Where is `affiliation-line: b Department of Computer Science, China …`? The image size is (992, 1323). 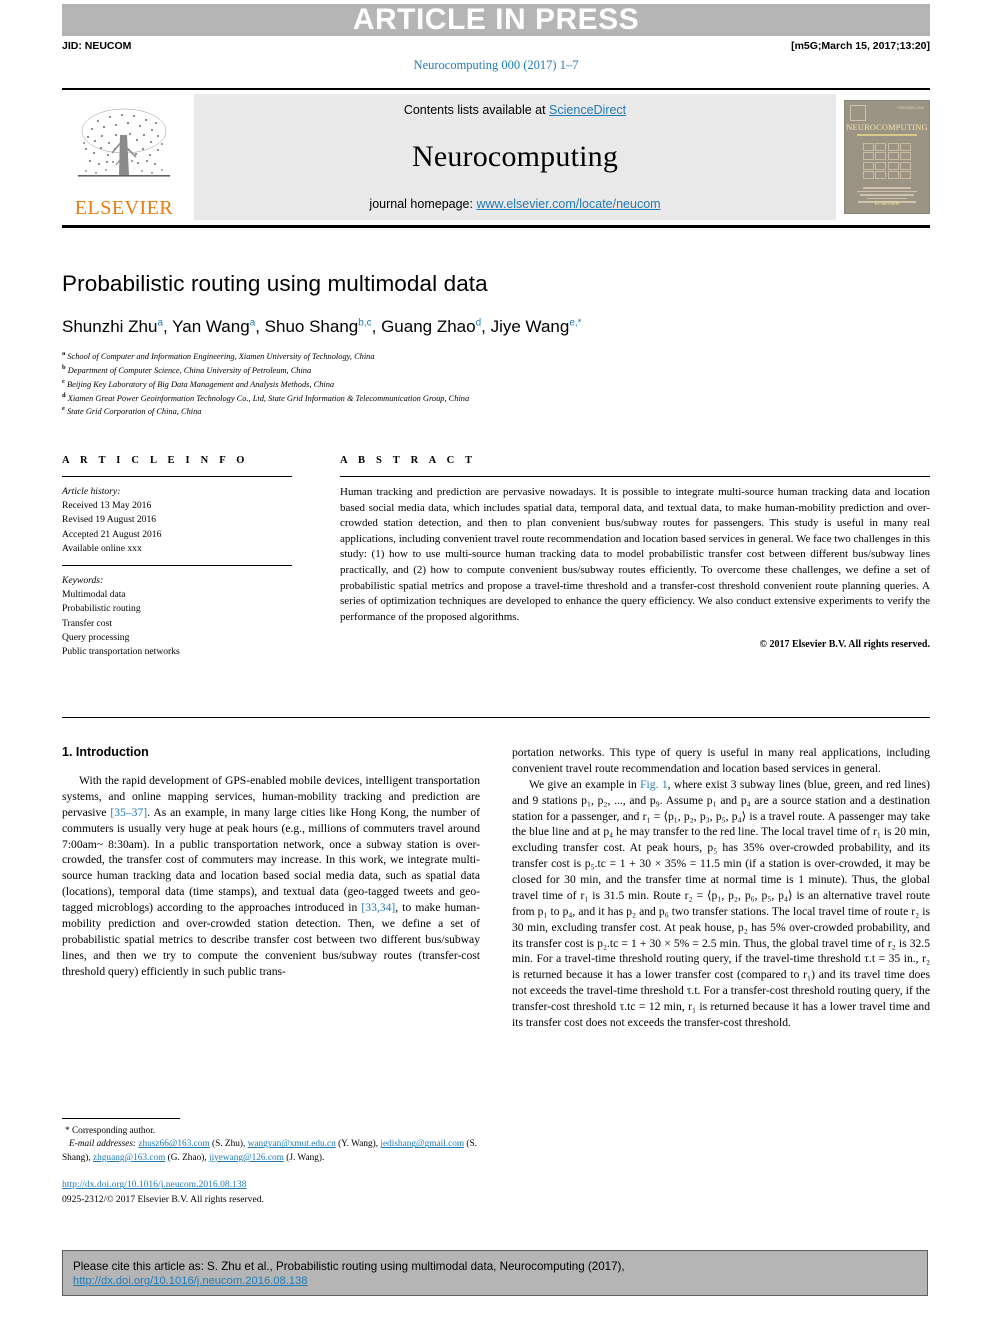 affiliation-line: b Department of Computer Science, China … is located at coordinates (496, 370).